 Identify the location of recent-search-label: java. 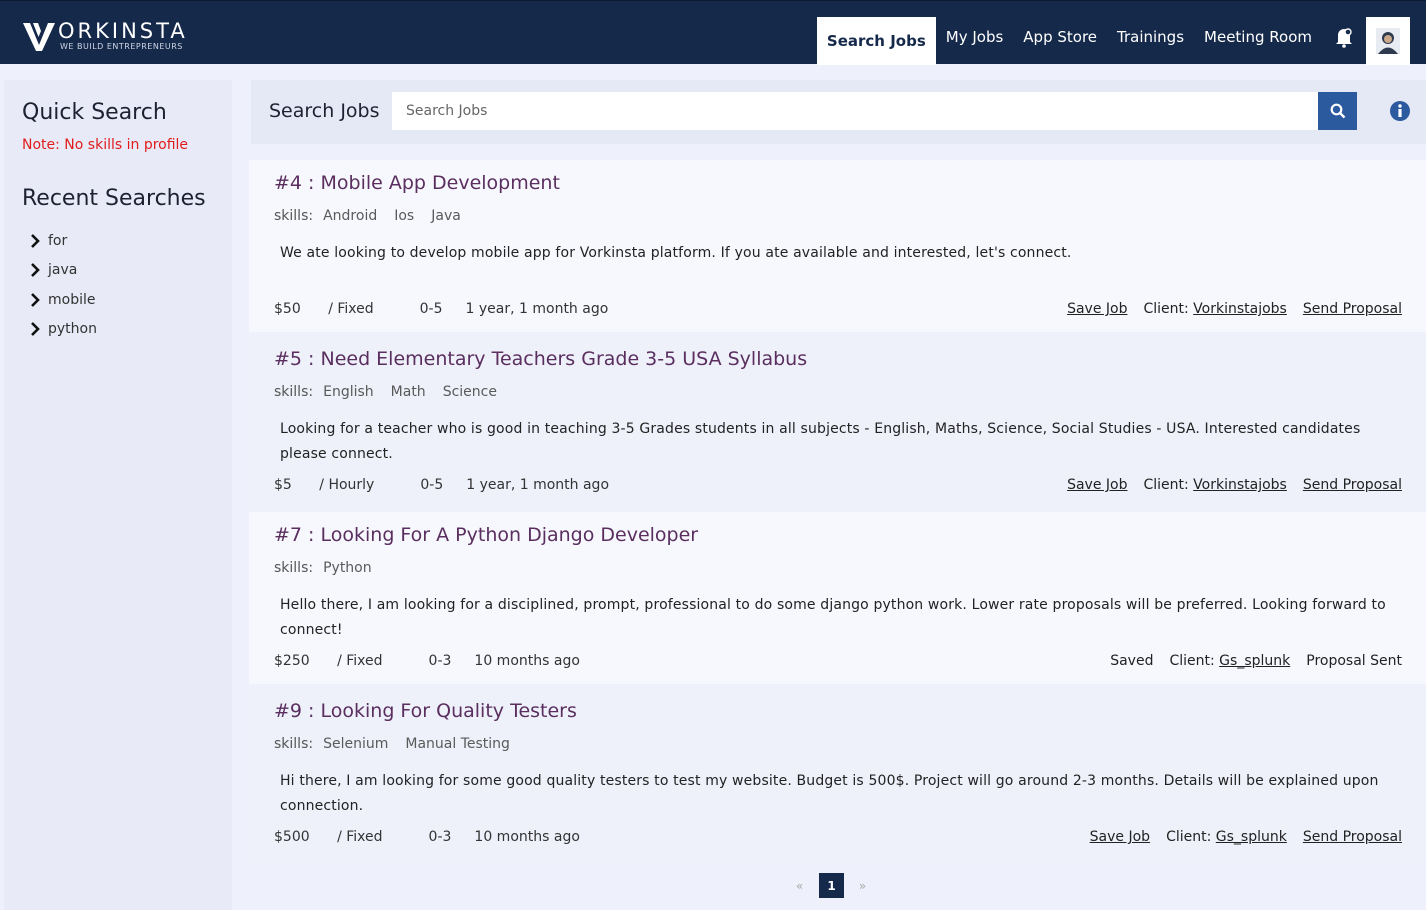
(63, 270).